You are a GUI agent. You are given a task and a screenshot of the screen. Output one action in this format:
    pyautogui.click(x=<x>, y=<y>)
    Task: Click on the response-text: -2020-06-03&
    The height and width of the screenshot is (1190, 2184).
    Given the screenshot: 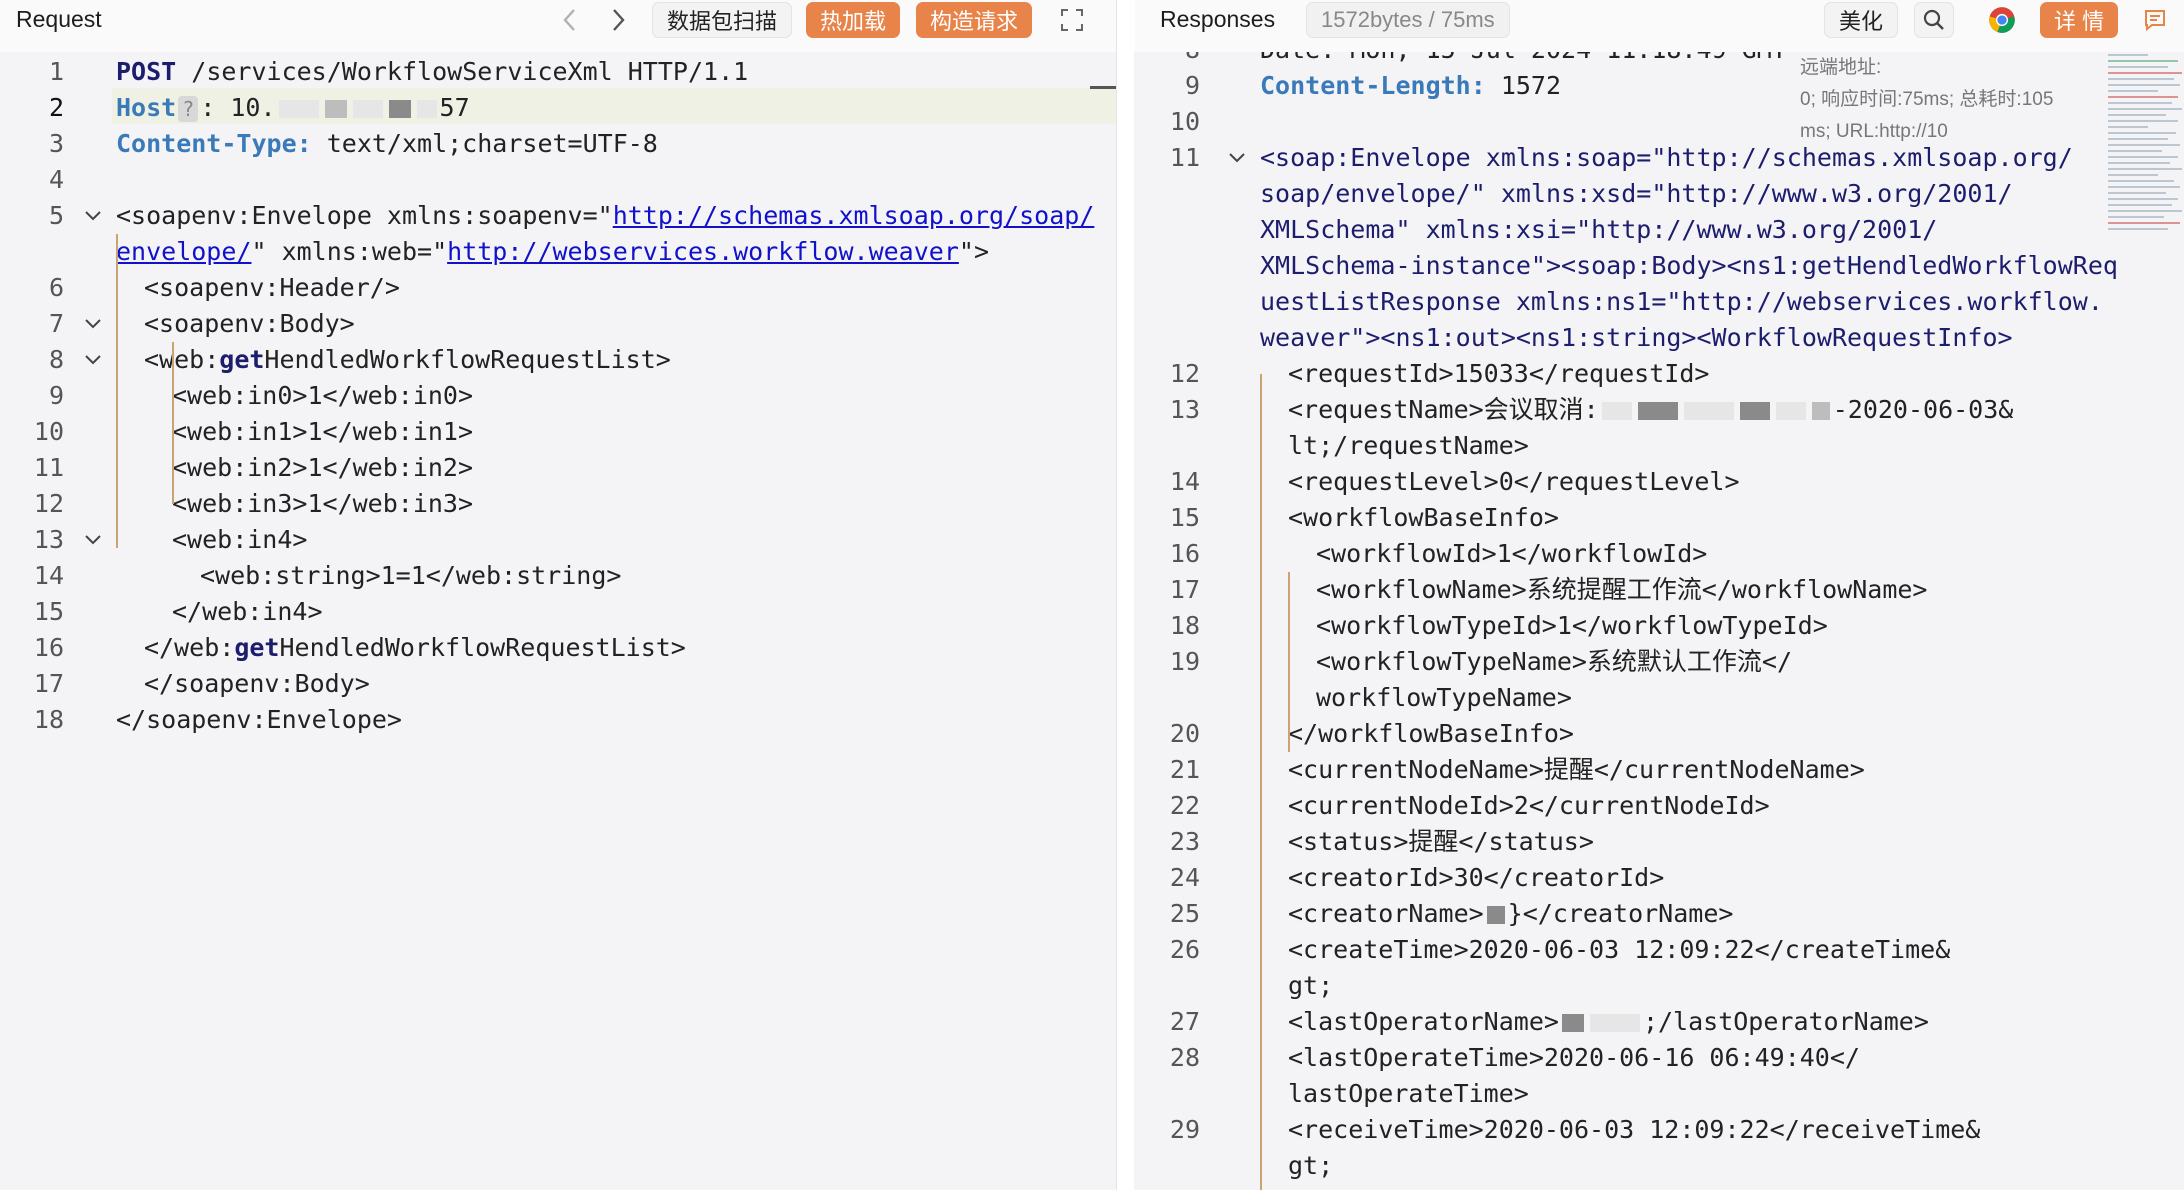 What is the action you would take?
    pyautogui.click(x=1923, y=409)
    